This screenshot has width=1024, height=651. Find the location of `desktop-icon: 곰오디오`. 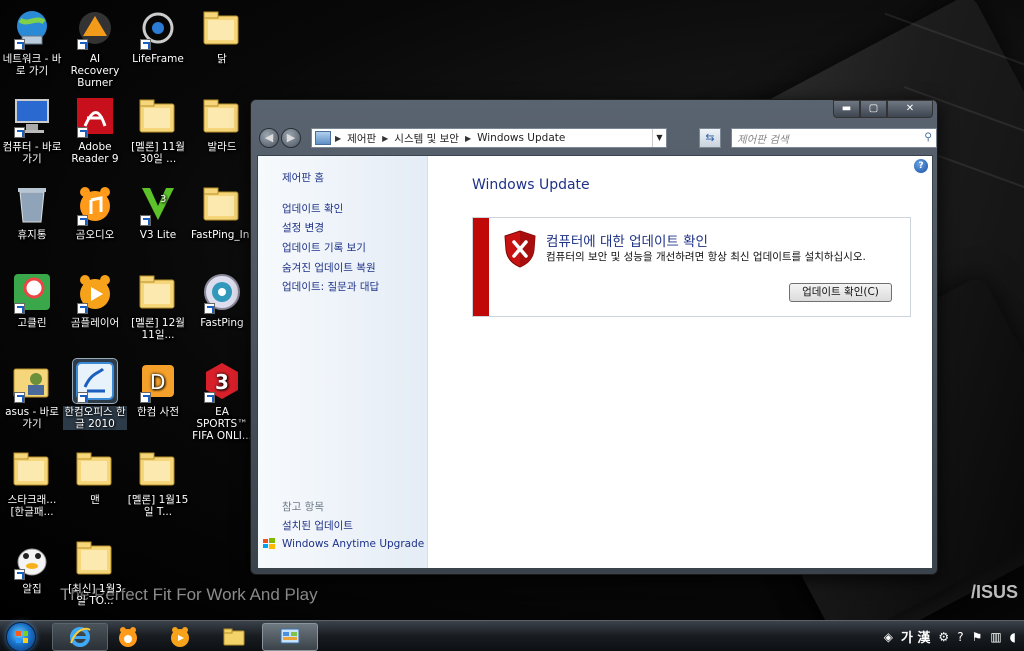

desktop-icon: 곰오디오 is located at coordinates (95, 211).